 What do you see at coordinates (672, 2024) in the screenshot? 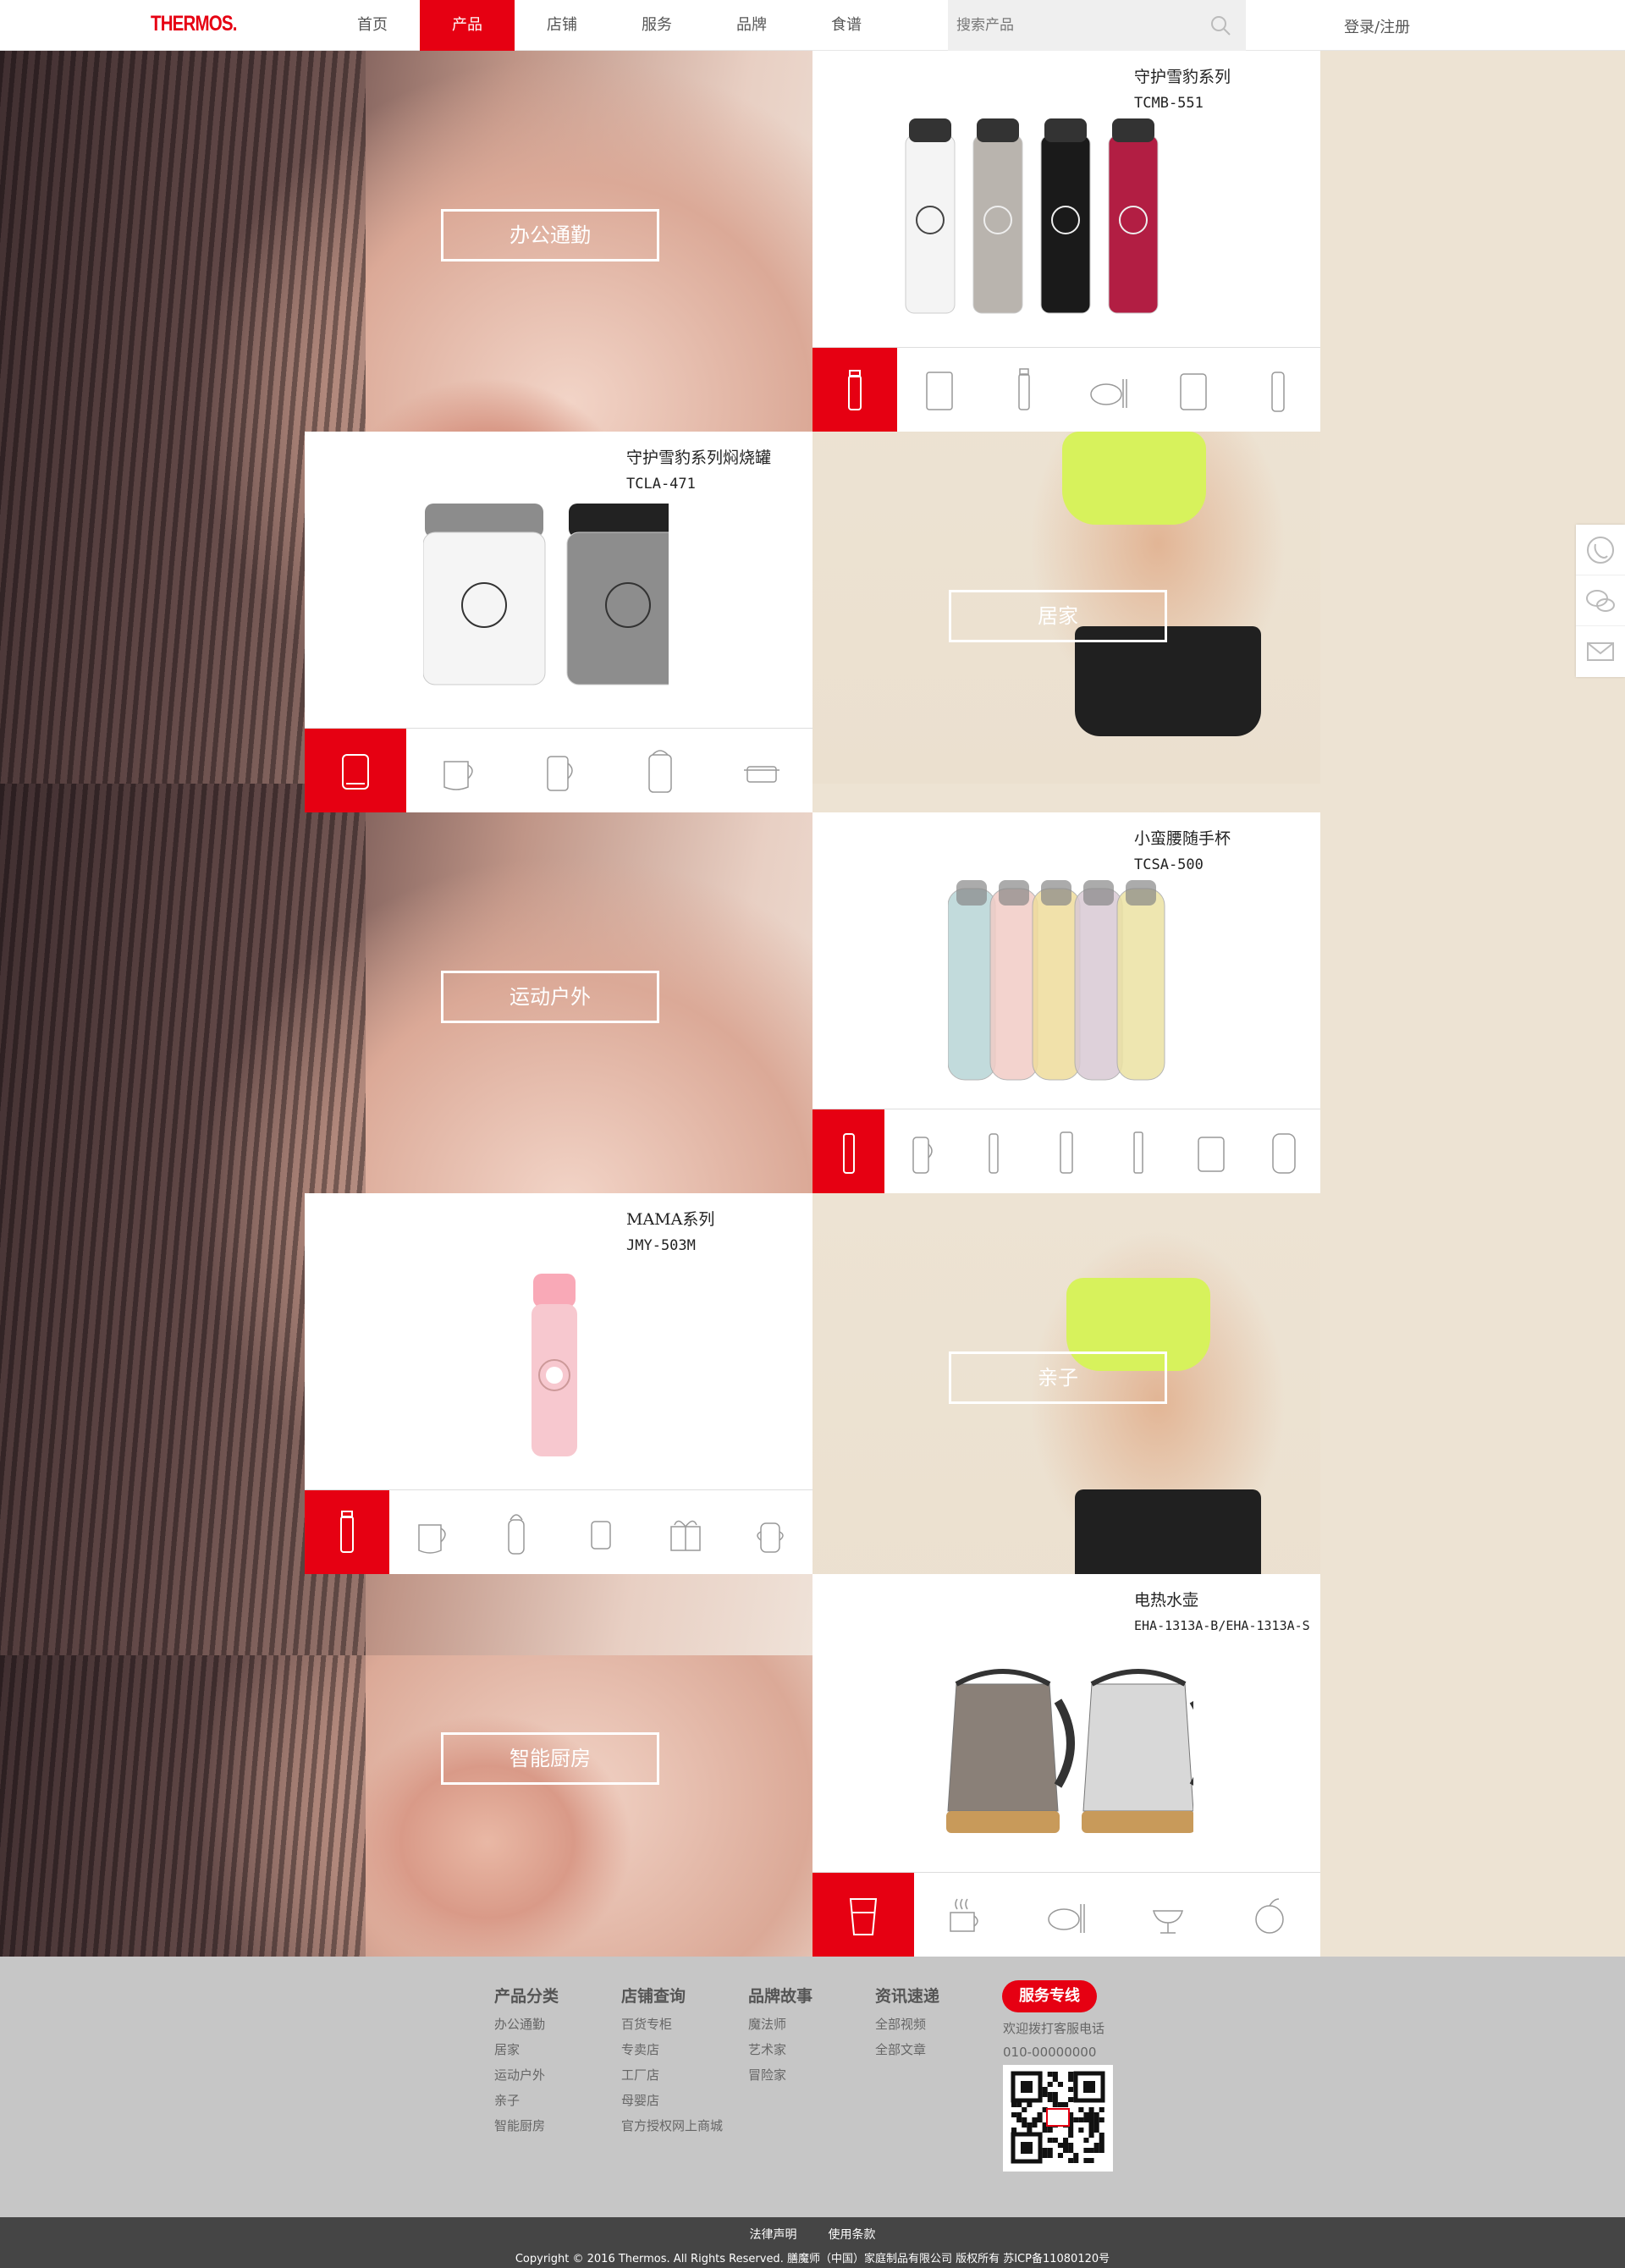
I see `footer-link: 百货专柜` at bounding box center [672, 2024].